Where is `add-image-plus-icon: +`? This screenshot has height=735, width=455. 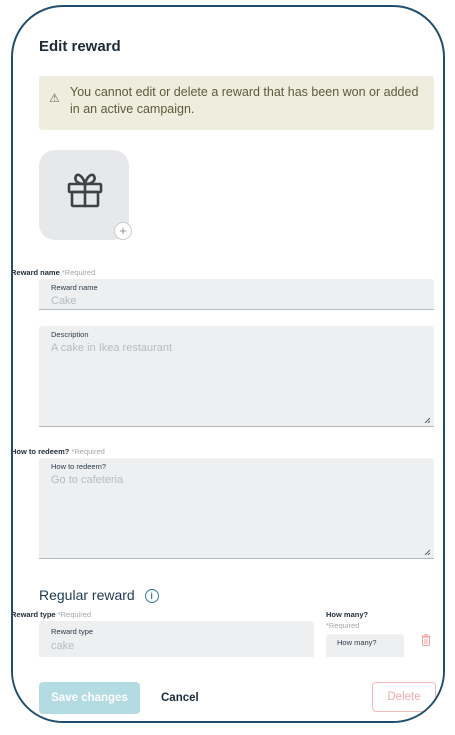 add-image-plus-icon: + is located at coordinates (123, 231).